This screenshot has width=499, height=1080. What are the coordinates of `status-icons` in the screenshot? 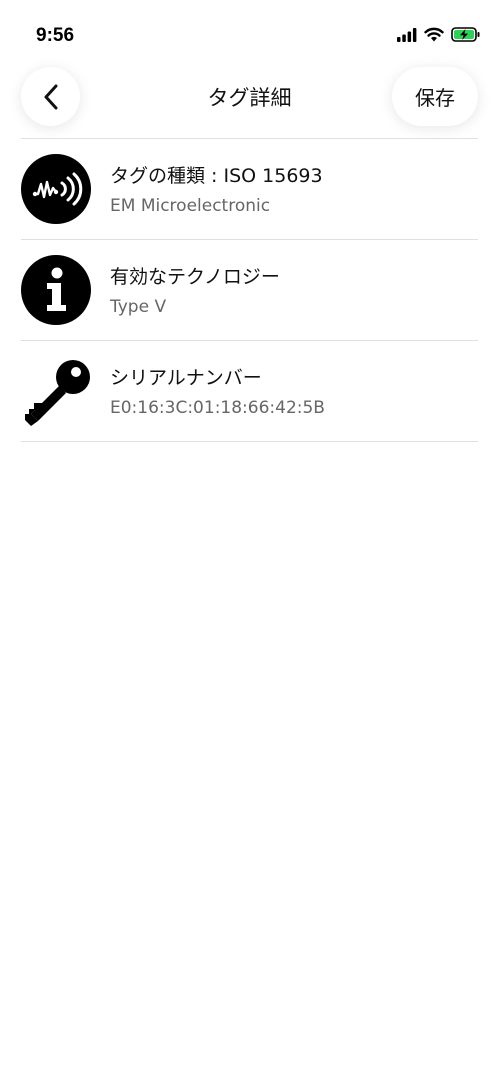 It's located at (439, 34).